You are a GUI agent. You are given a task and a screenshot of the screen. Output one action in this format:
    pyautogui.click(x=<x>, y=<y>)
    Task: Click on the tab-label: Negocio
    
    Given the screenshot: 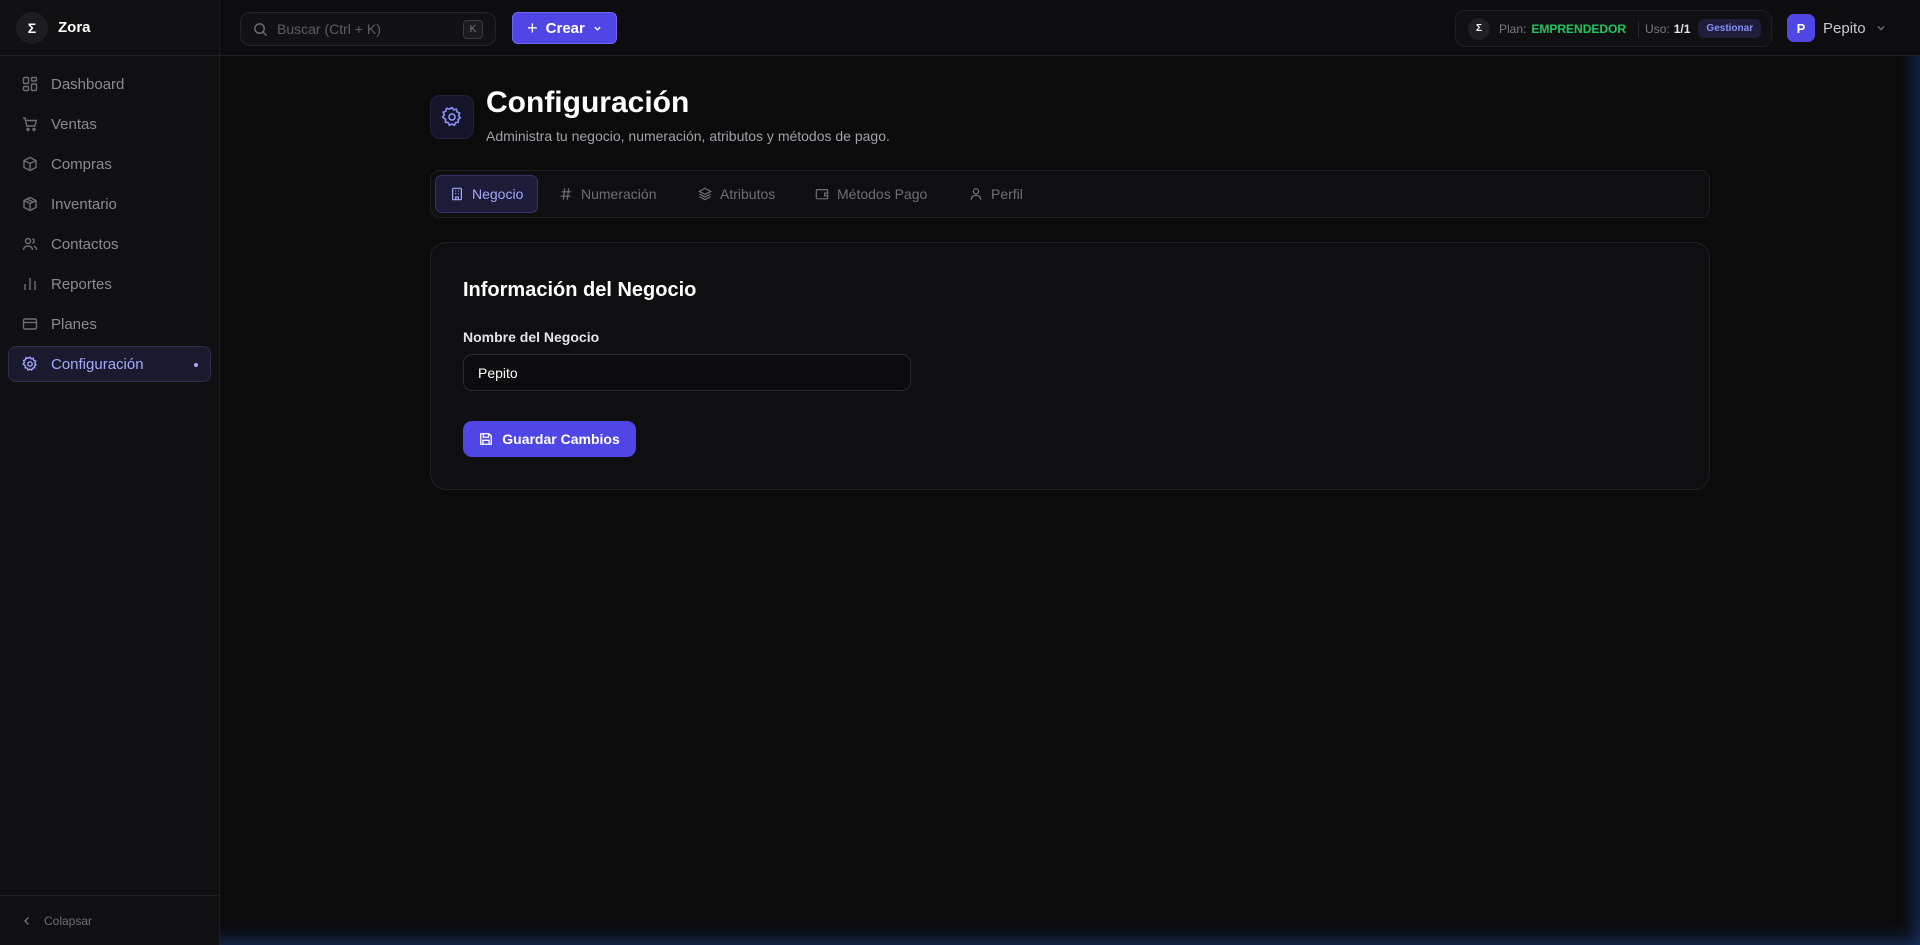 What is the action you would take?
    pyautogui.click(x=498, y=194)
    